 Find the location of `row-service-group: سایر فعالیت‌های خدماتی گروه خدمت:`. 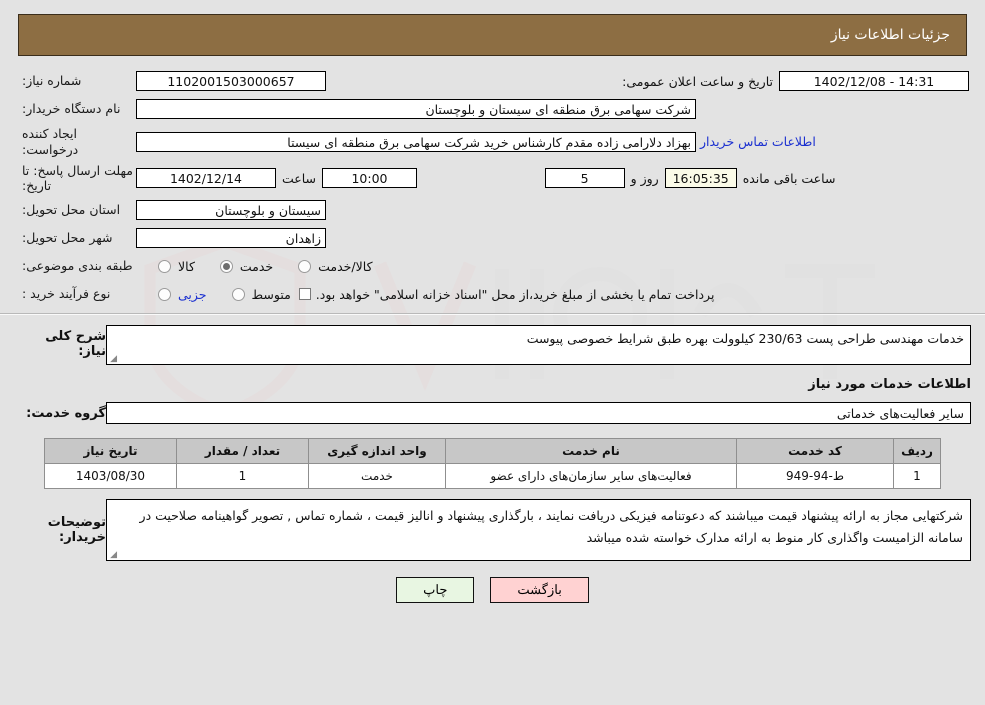

row-service-group: سایر فعالیت‌های خدماتی گروه خدمت: is located at coordinates (492, 413).